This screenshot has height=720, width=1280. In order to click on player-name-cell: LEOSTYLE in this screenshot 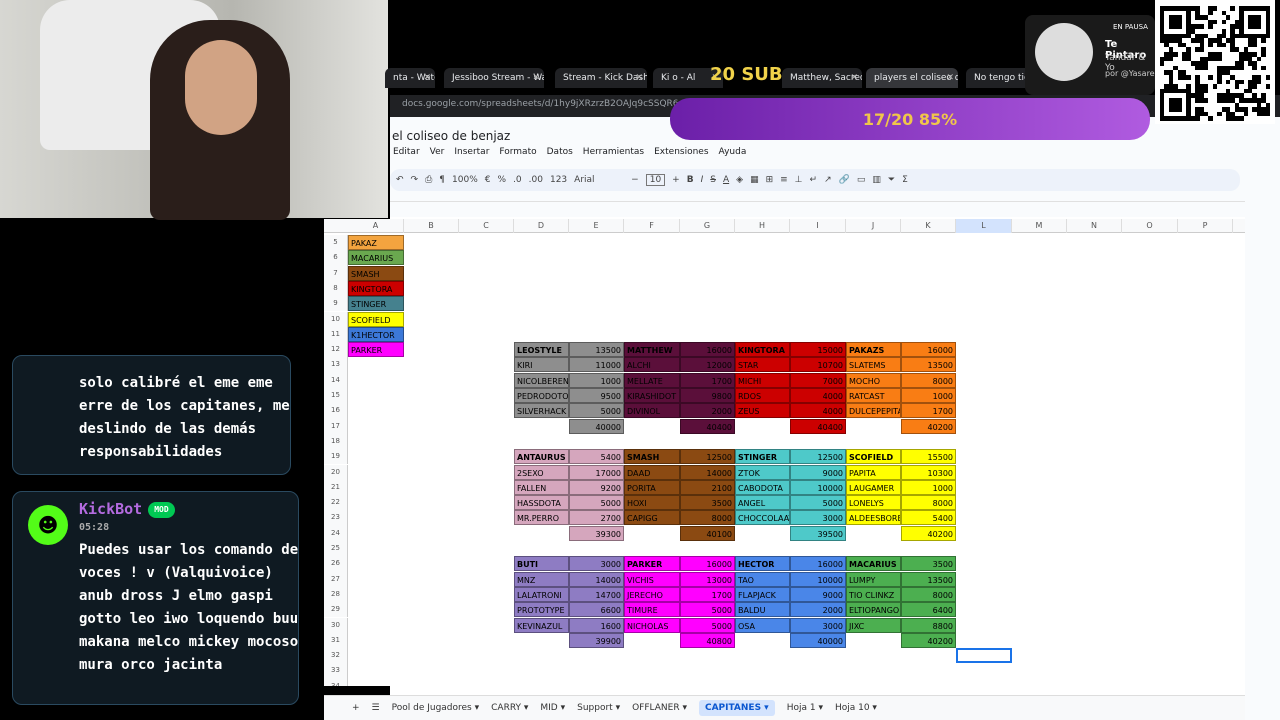, I will do `click(541, 350)`.